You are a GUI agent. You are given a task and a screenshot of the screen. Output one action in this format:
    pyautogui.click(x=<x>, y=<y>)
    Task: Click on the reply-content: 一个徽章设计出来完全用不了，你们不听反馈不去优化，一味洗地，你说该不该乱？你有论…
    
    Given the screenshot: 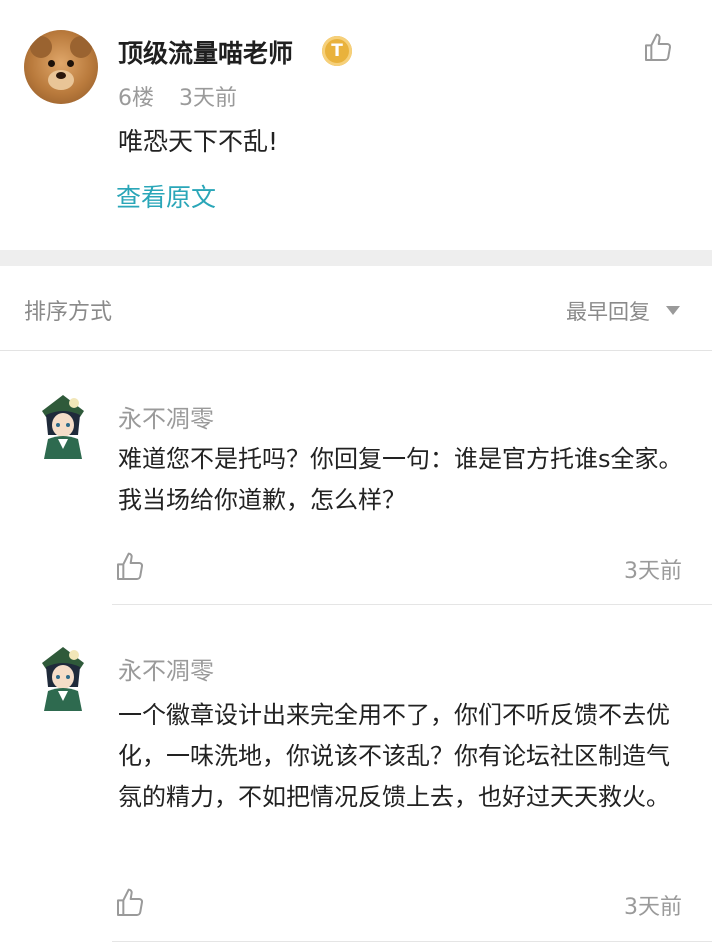 What is the action you would take?
    pyautogui.click(x=394, y=756)
    